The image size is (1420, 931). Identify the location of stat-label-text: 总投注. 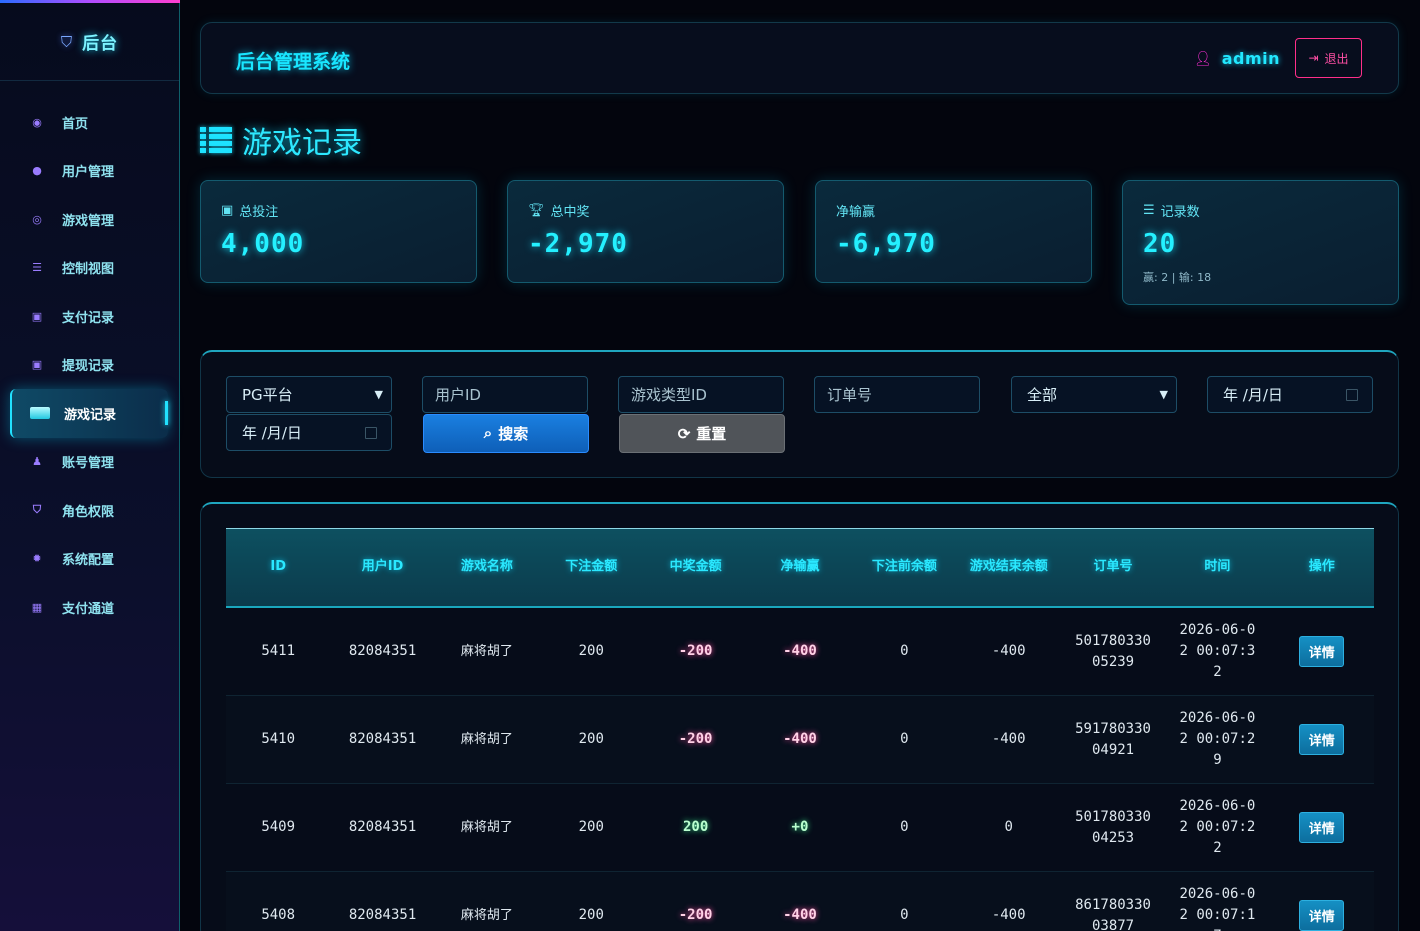
(259, 212).